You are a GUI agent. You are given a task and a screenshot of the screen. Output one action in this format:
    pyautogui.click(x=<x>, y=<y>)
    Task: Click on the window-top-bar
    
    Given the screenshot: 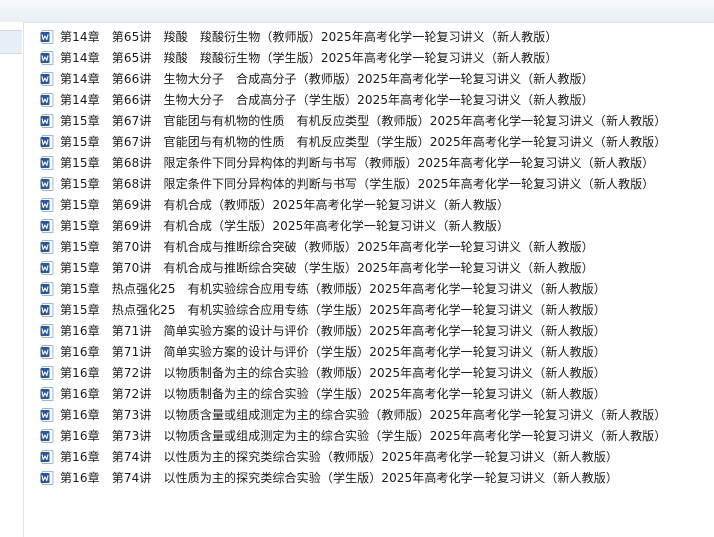 What is the action you would take?
    pyautogui.click(x=357, y=11)
    